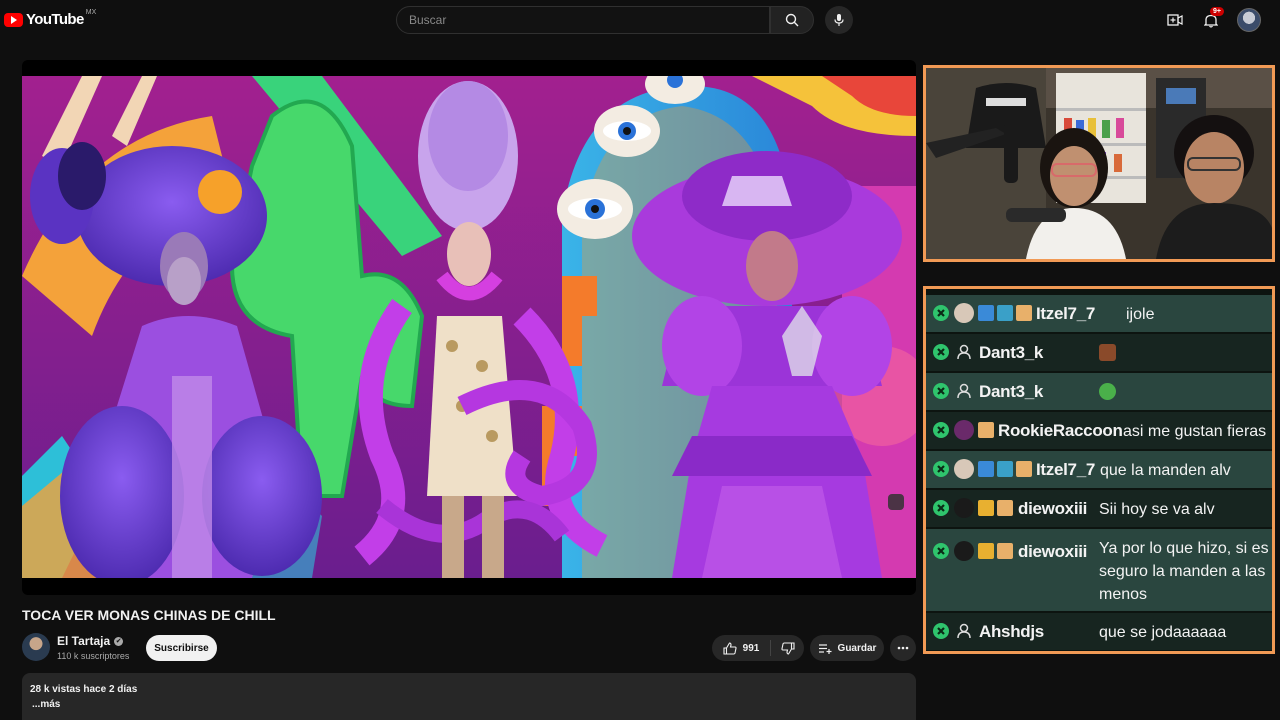  What do you see at coordinates (84, 641) in the screenshot?
I see `channel-name-text: El Tartaja` at bounding box center [84, 641].